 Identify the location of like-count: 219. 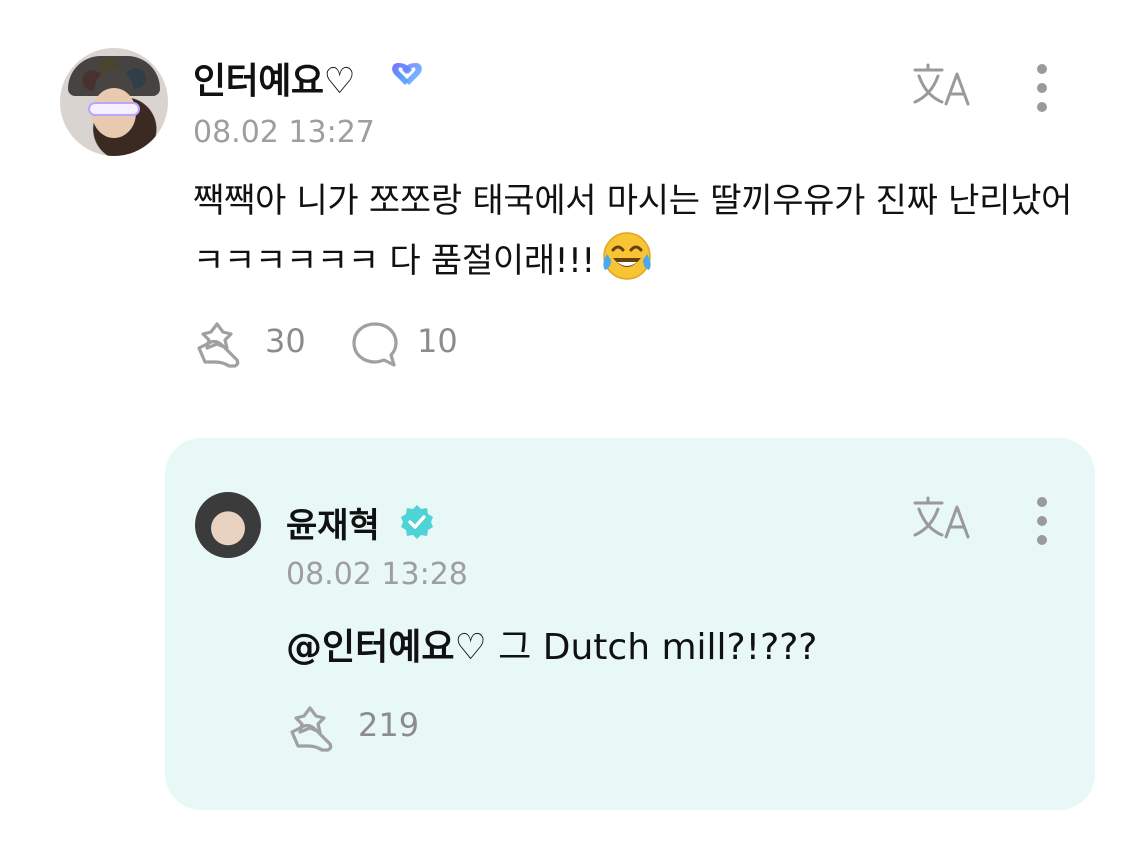
(389, 725).